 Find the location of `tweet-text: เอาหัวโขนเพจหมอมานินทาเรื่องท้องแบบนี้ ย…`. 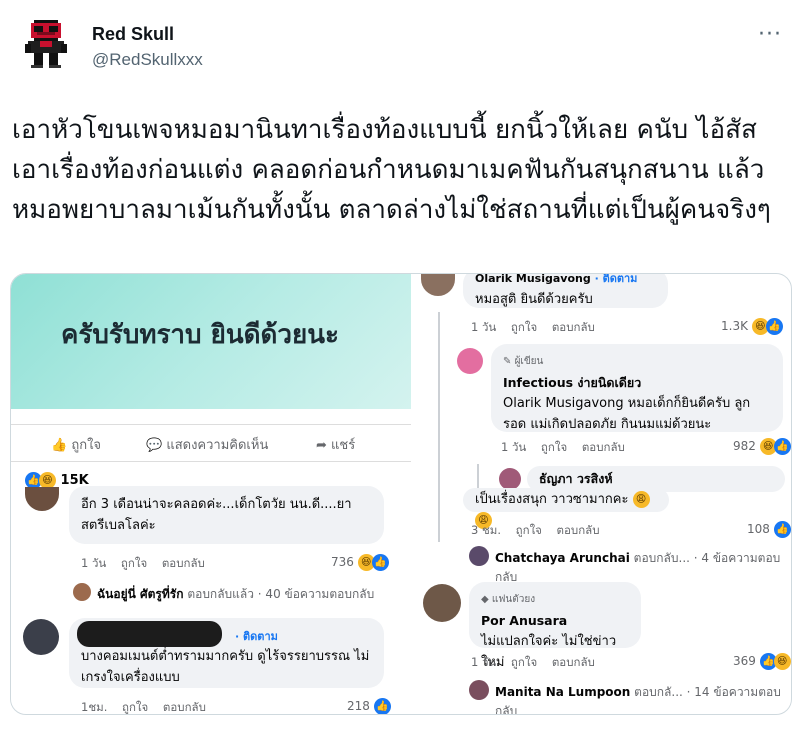

tweet-text: เอาหัวโขนเพจหมอมานินทาเรื่องท้องแบบนี้ ย… is located at coordinates (391, 170).